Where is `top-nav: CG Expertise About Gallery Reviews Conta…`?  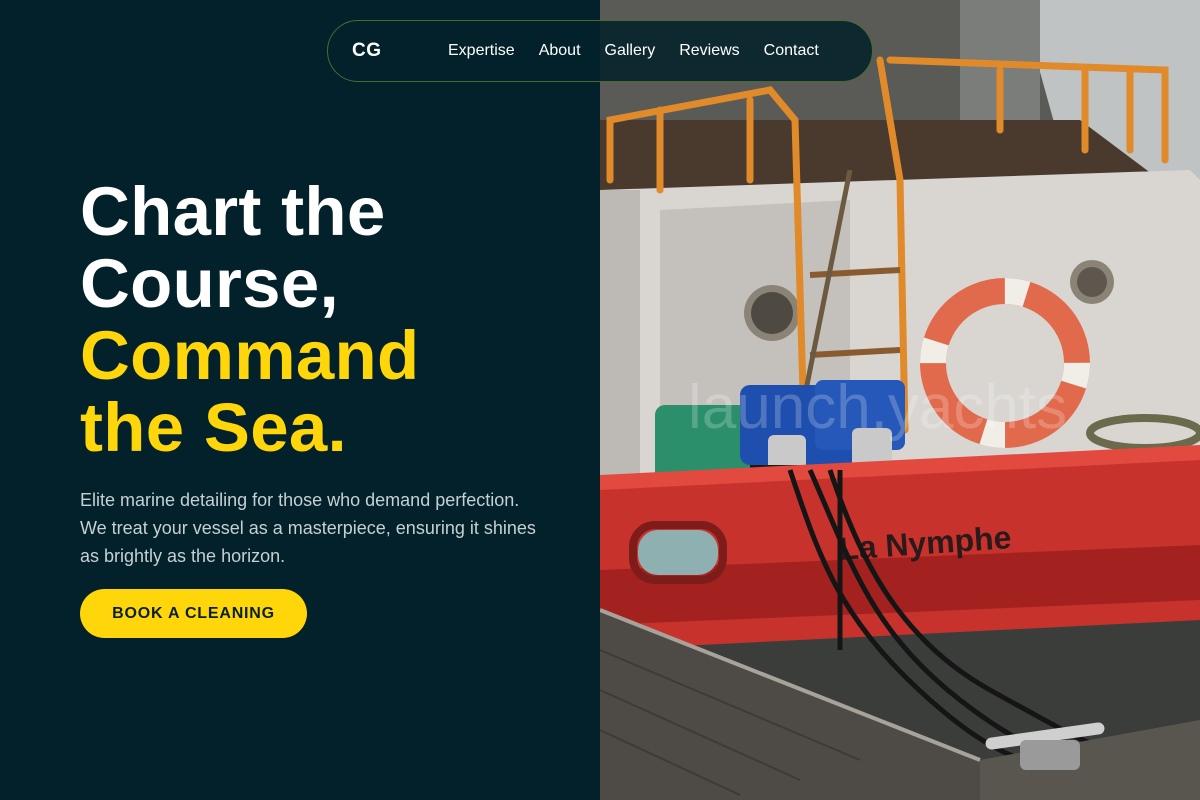 top-nav: CG Expertise About Gallery Reviews Conta… is located at coordinates (600, 51).